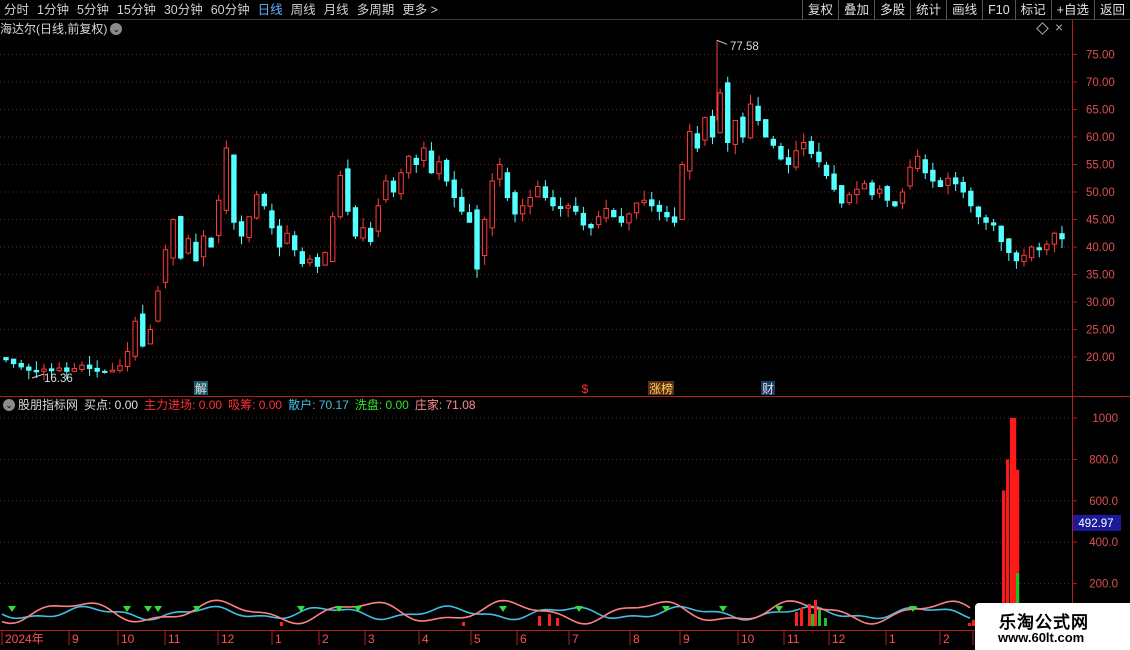 Image resolution: width=1130 pixels, height=650 pixels. Describe the element at coordinates (1095, 524) in the screenshot. I see `cursor-value: 492.97` at that location.